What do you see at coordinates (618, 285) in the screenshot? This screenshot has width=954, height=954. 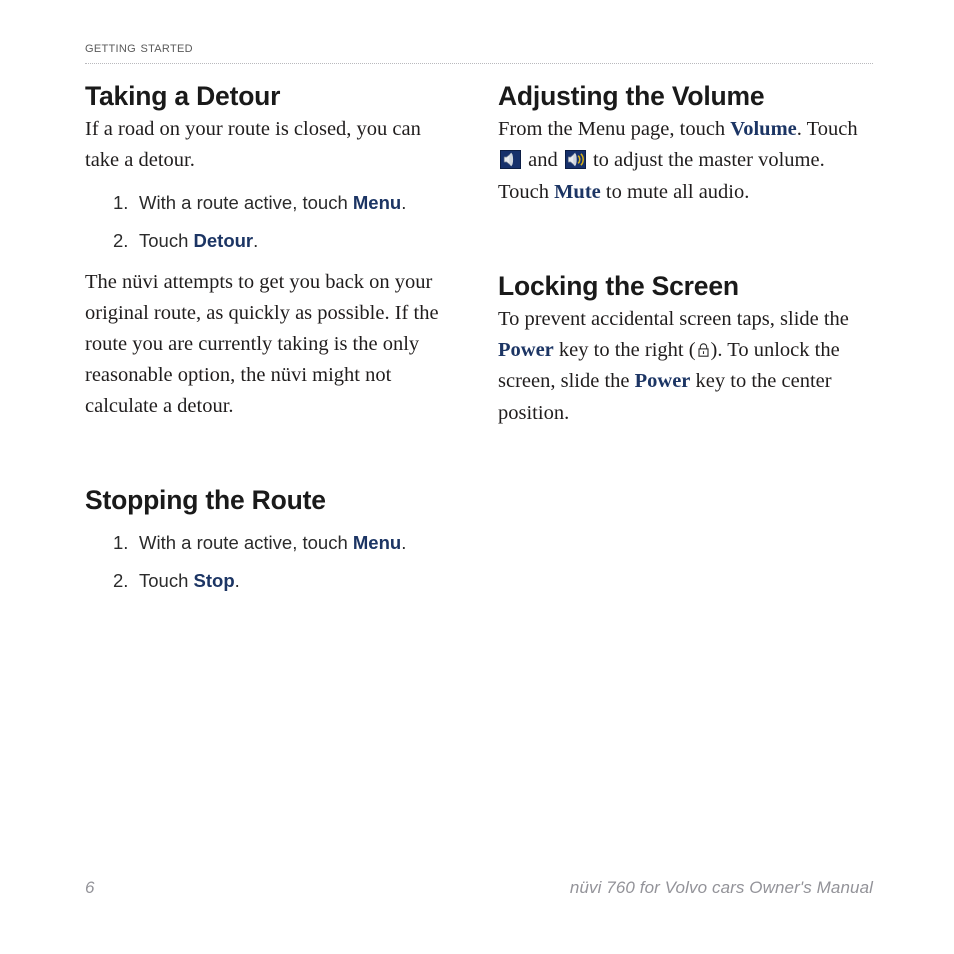 I see `heading-locking-the-screen: Locking the Screen` at bounding box center [618, 285].